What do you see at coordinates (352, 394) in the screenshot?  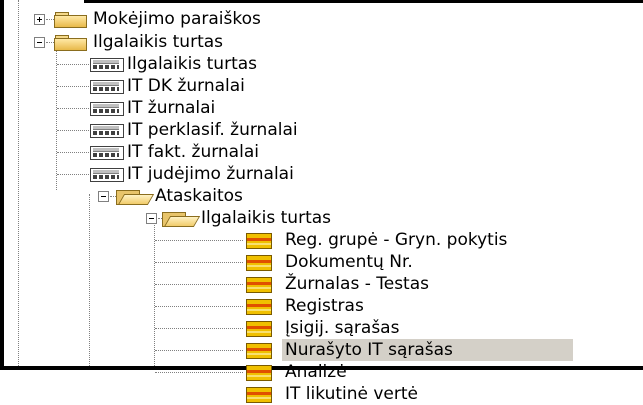 I see `tree-item-label: IT likutinė vertė` at bounding box center [352, 394].